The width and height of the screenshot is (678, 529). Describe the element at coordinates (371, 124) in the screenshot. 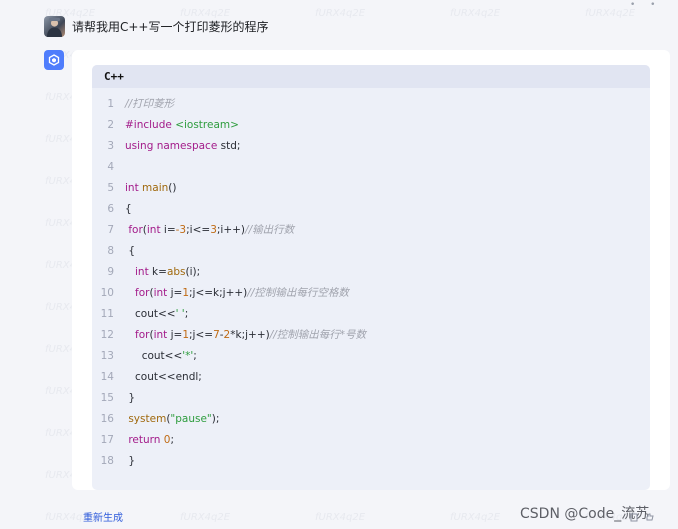

I see `code-line: 2 #include <iostream>` at that location.